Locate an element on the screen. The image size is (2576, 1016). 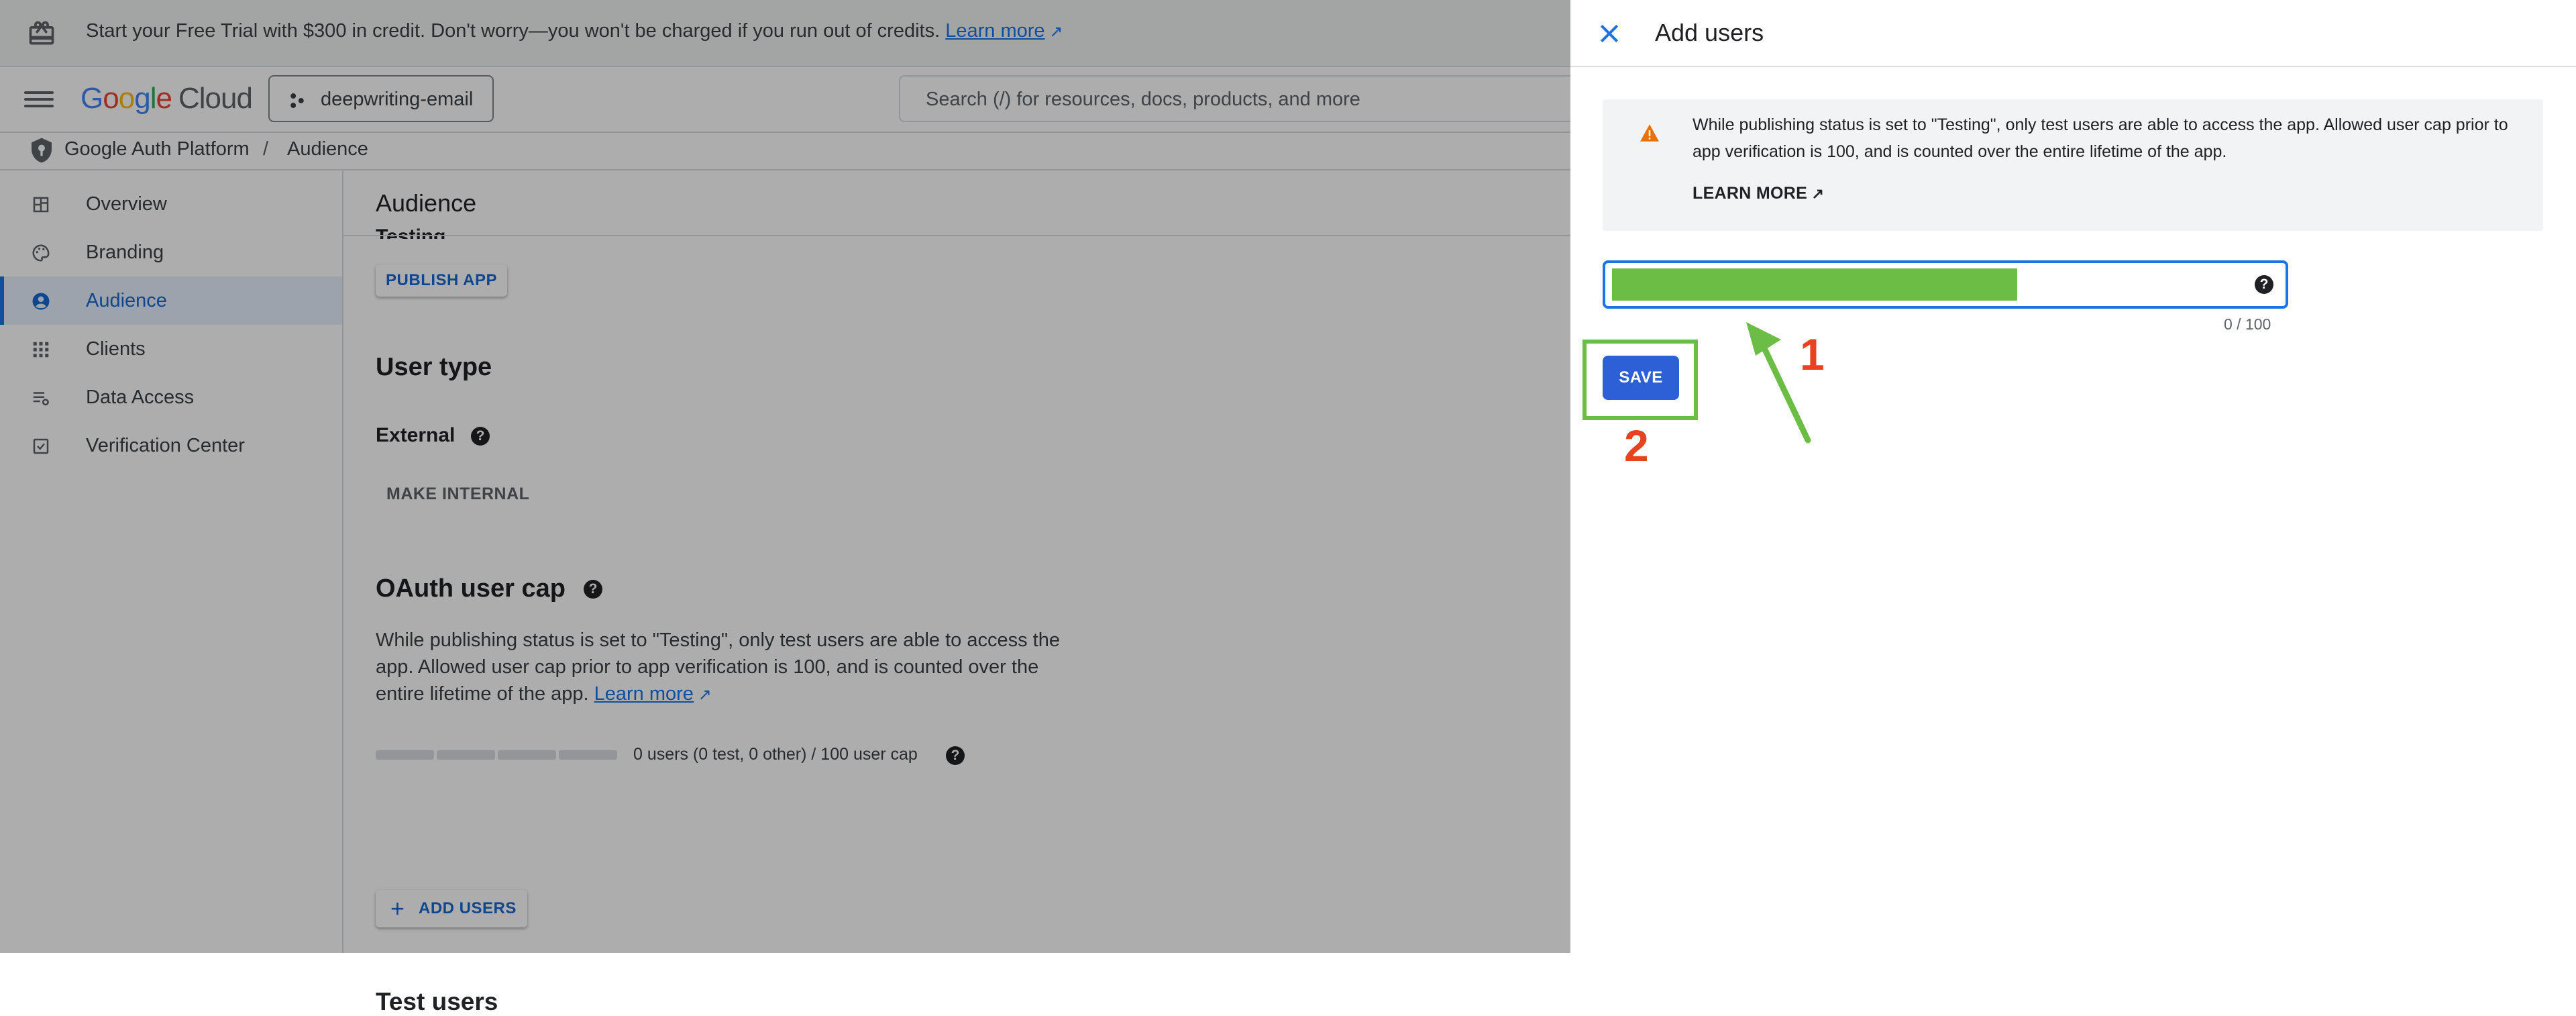
panel-title: Add users is located at coordinates (1709, 32).